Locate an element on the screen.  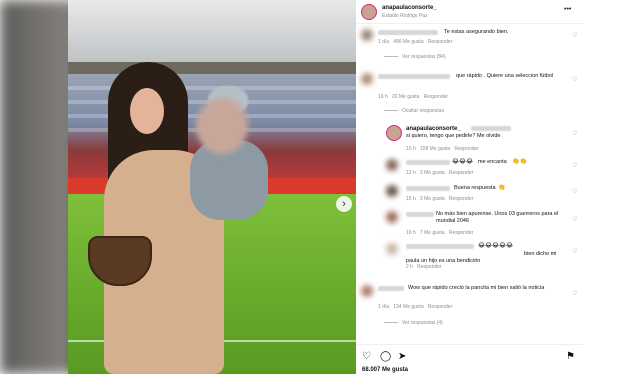
comment-meta: 1 día 134 Me gusta Responder is located at coordinates (415, 307).